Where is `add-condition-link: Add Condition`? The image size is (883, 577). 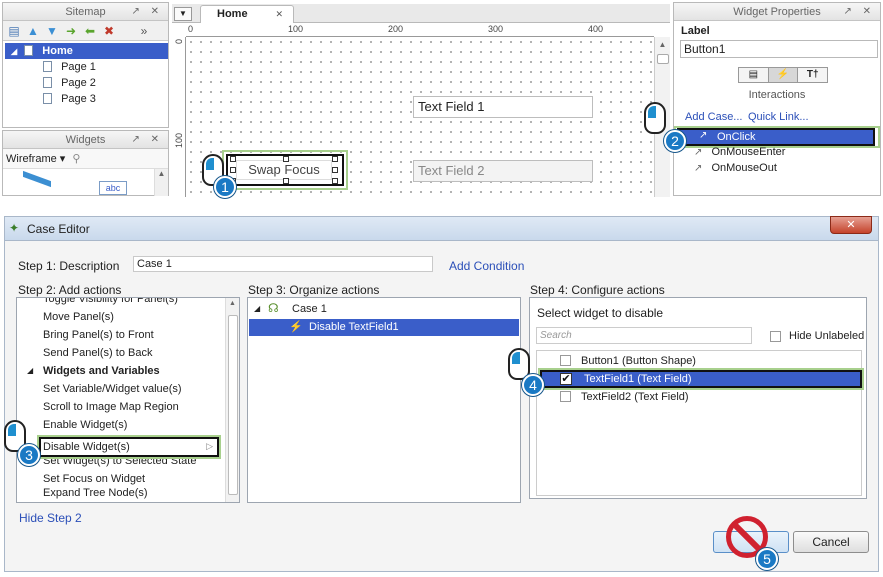
add-condition-link: Add Condition is located at coordinates (486, 266).